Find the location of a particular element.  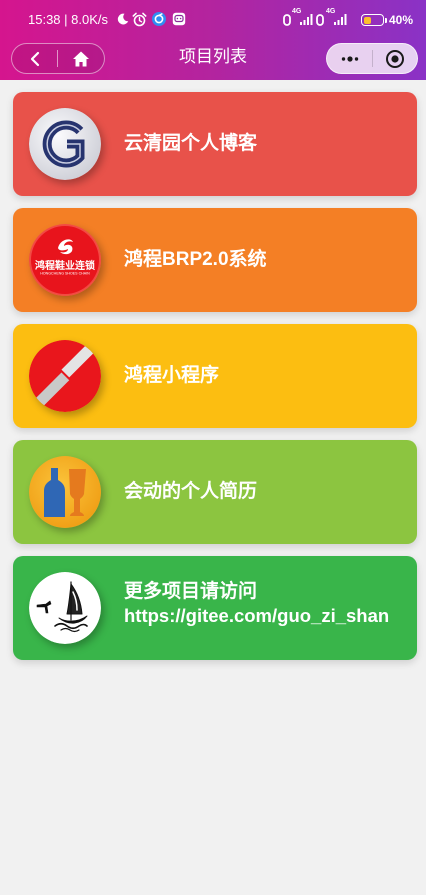

card-text: 鸿程BRP2.0系统 is located at coordinates (266, 260).